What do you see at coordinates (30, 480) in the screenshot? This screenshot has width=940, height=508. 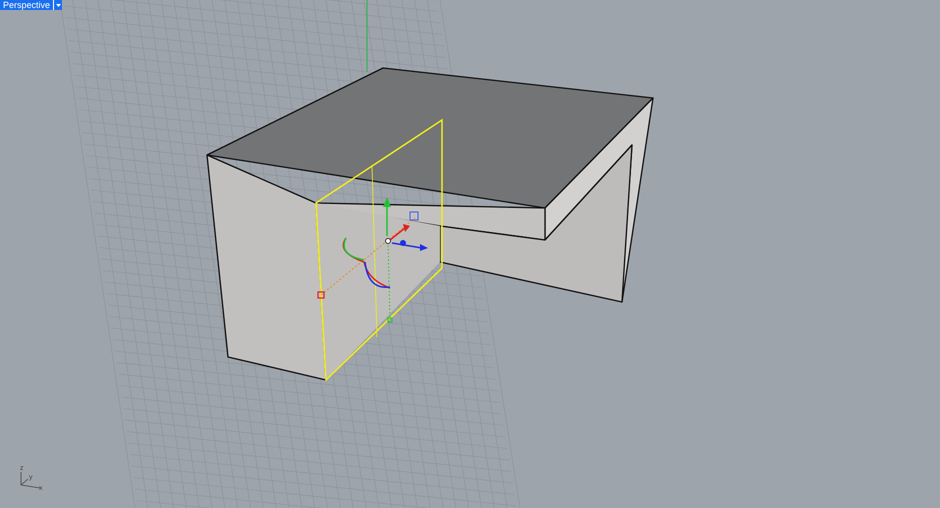 I see `axis-indicator-icon` at bounding box center [30, 480].